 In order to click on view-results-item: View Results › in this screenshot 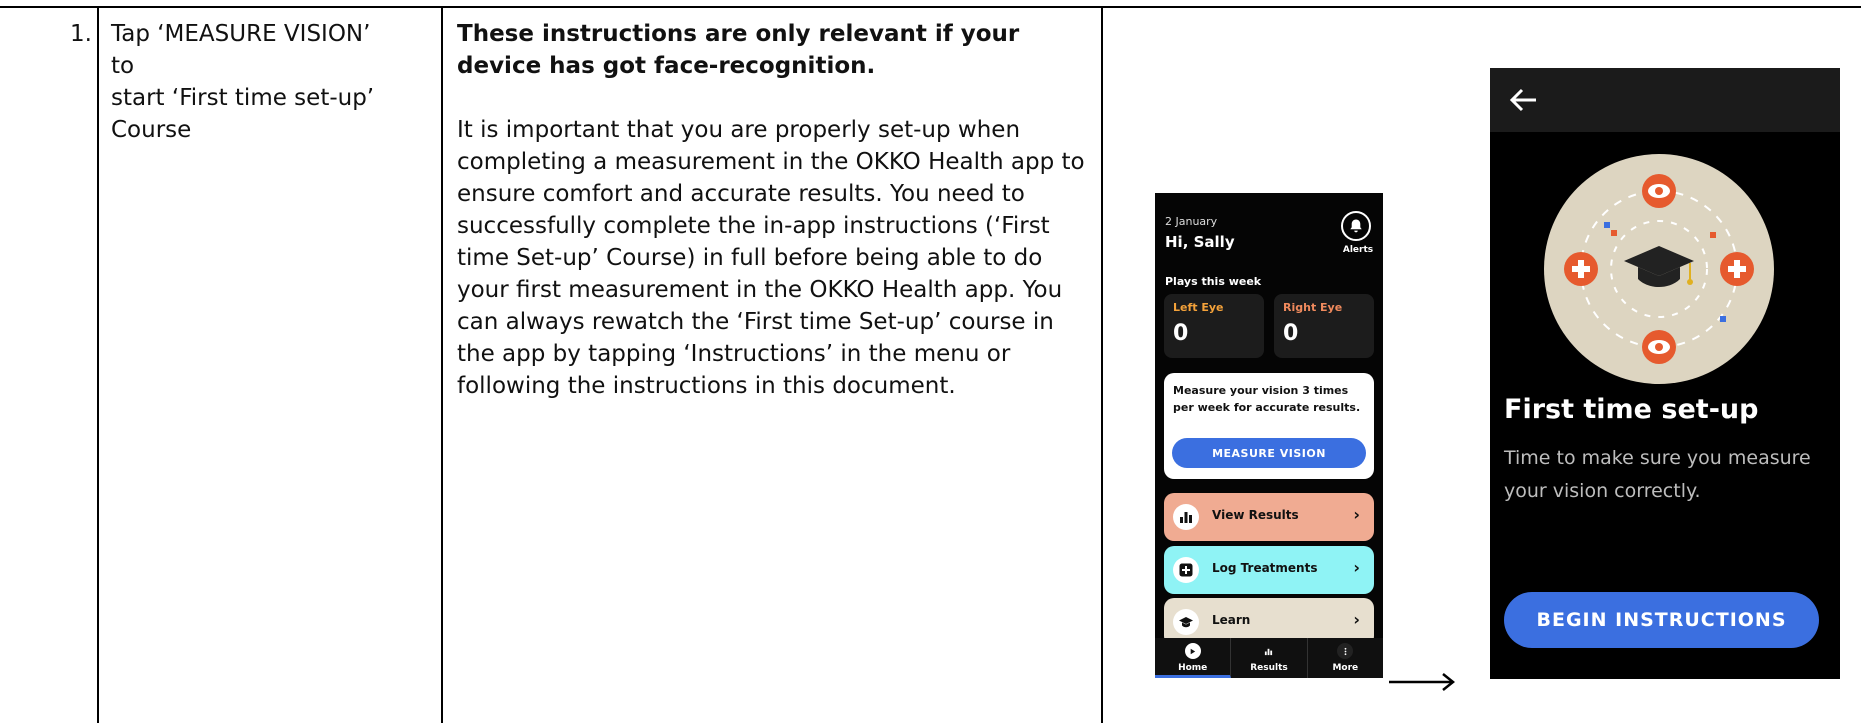, I will do `click(1269, 517)`.